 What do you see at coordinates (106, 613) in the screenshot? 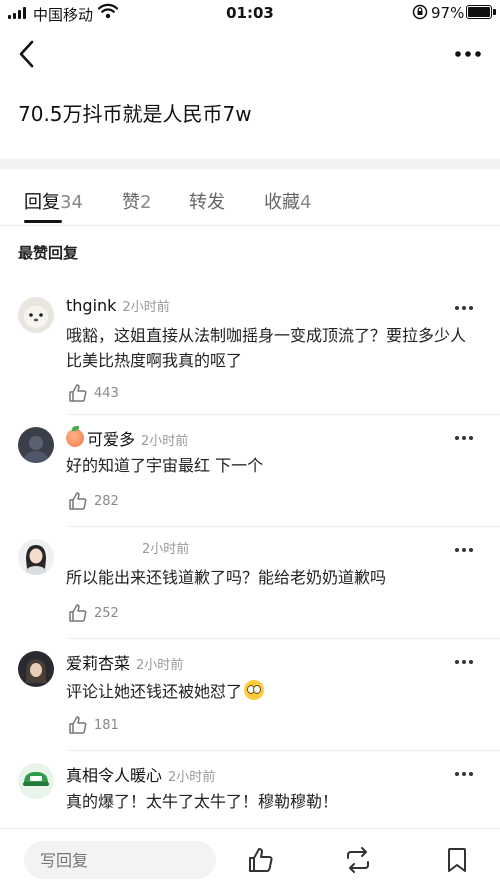
I see `like-count: 252` at bounding box center [106, 613].